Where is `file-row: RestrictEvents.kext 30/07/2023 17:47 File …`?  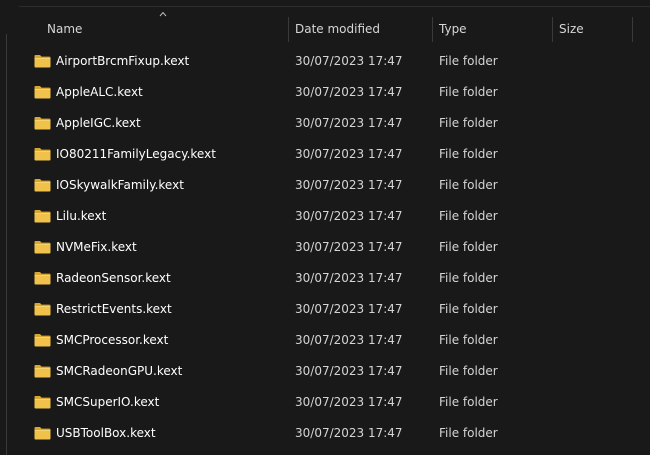 file-row: RestrictEvents.kext 30/07/2023 17:47 File … is located at coordinates (325, 309).